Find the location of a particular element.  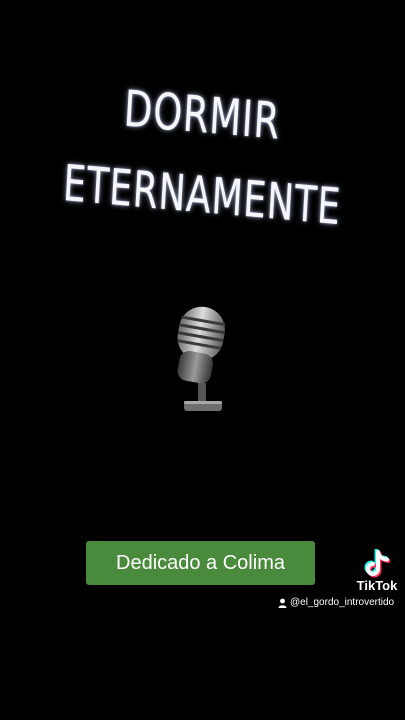

title-line-1: DORMIR is located at coordinates (202, 115).